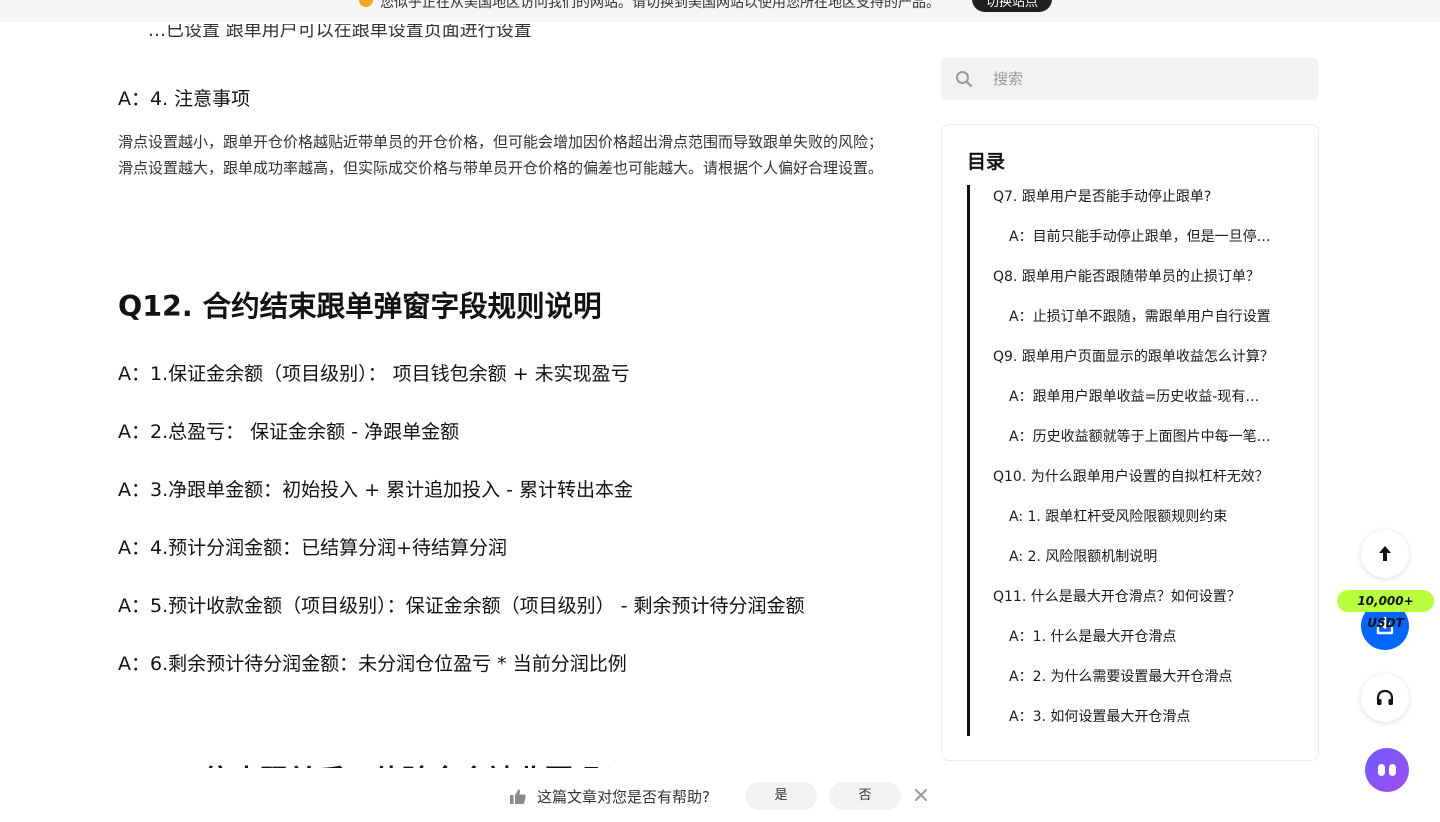  Describe the element at coordinates (1141, 437) in the screenshot. I see `toc-item: A：历史收益额就等于上面图片中每一笔的收益总和` at that location.